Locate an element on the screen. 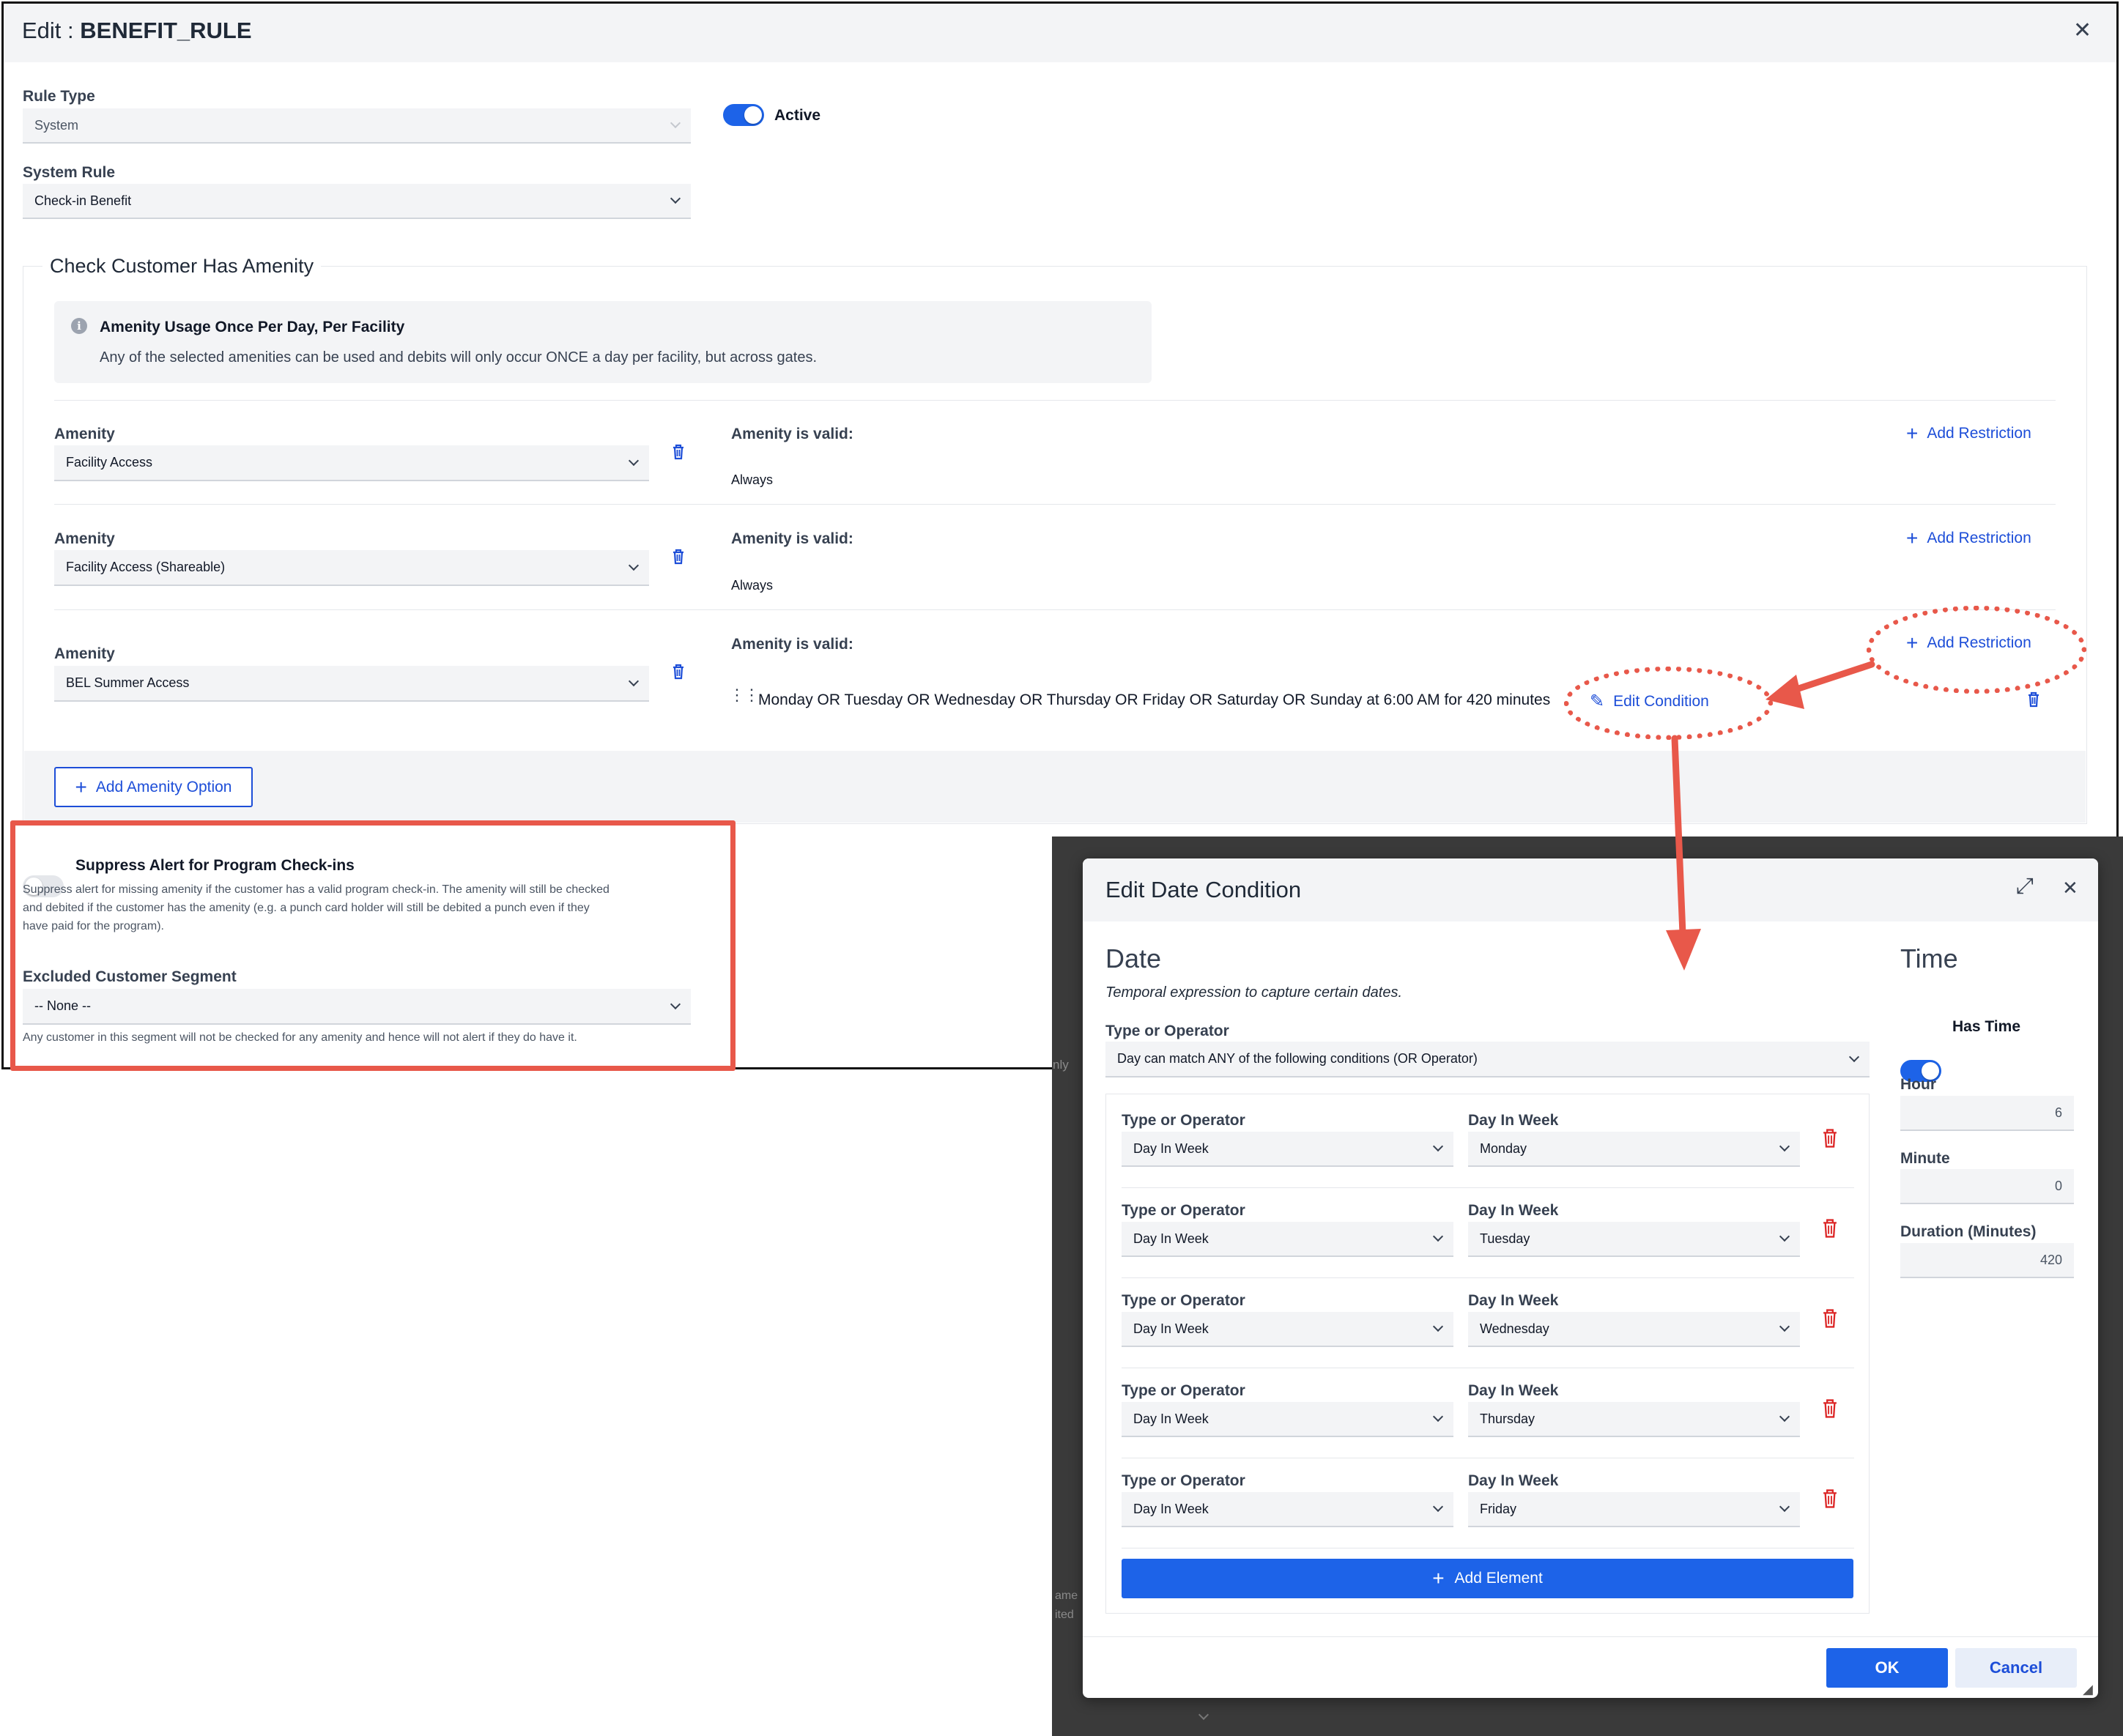 The image size is (2123, 1736). duration-input: 420 is located at coordinates (1987, 1260).